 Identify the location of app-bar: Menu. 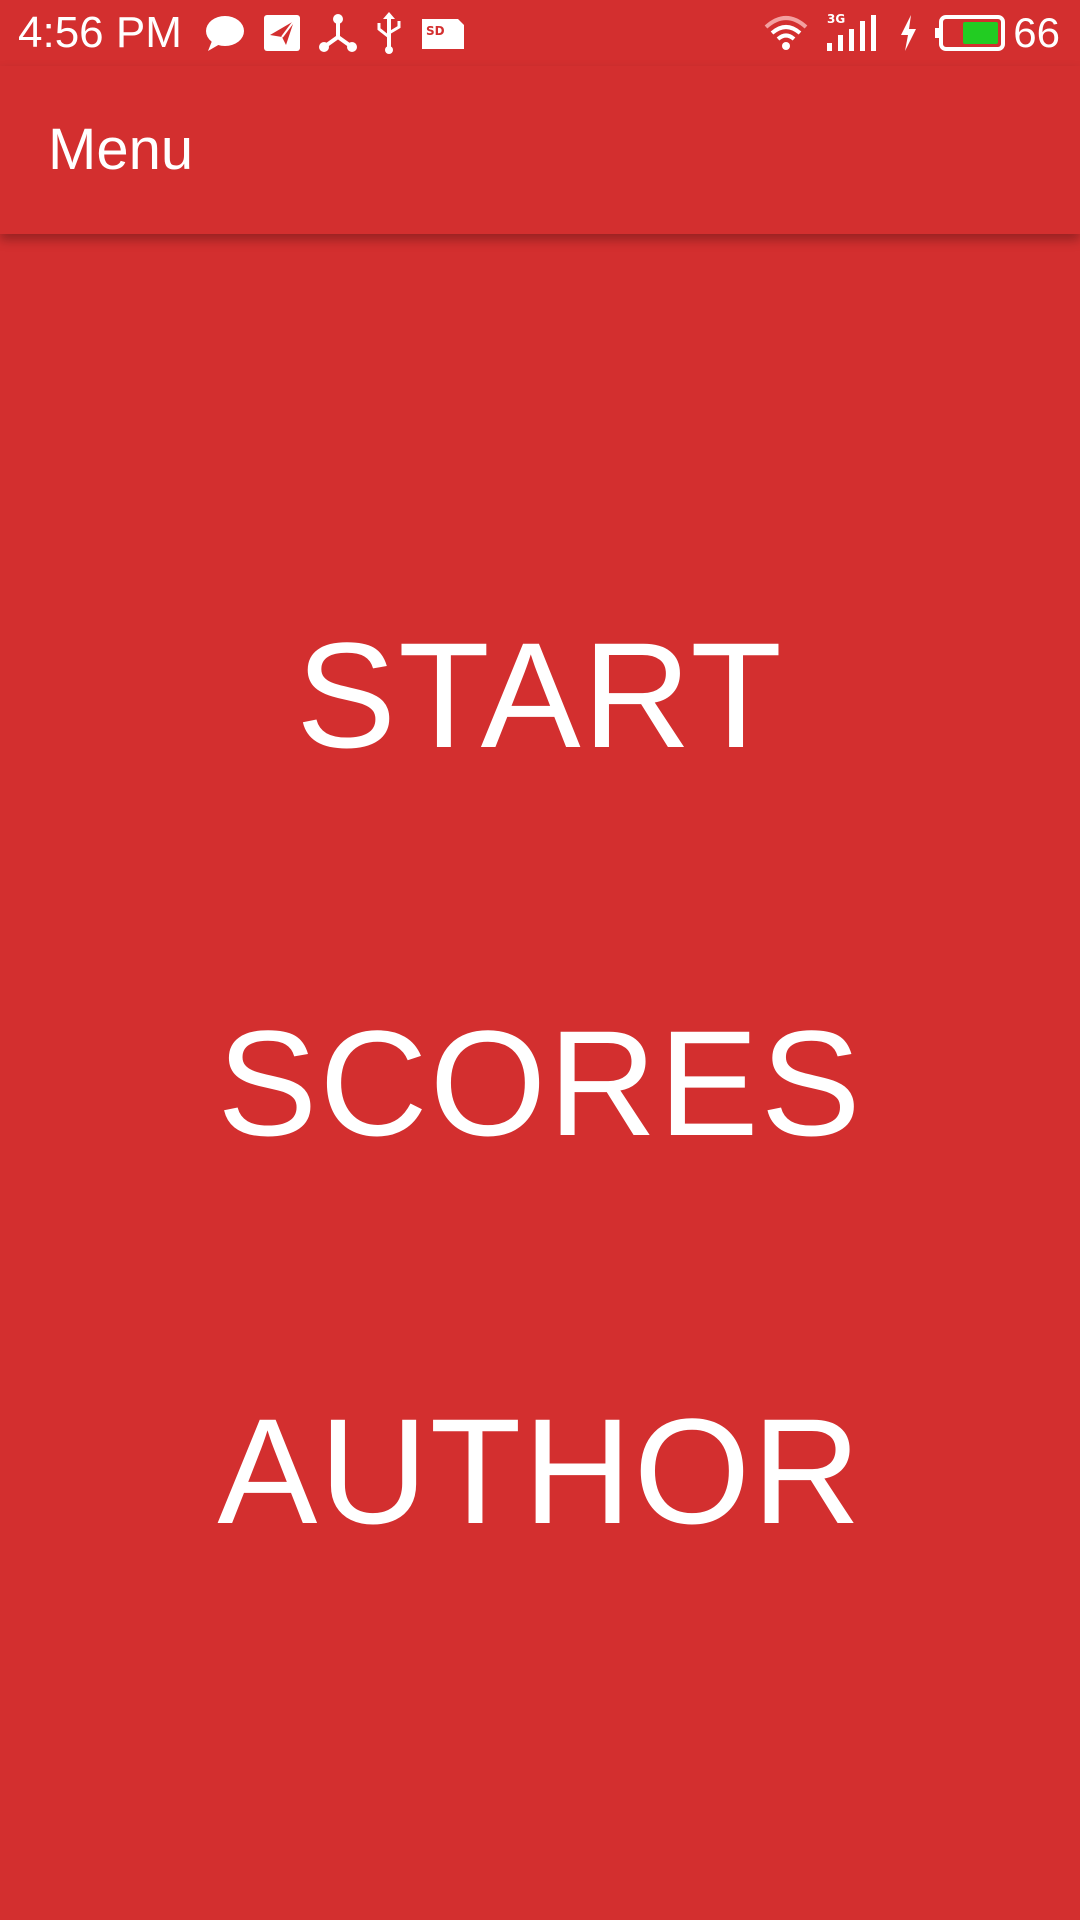
(540, 150).